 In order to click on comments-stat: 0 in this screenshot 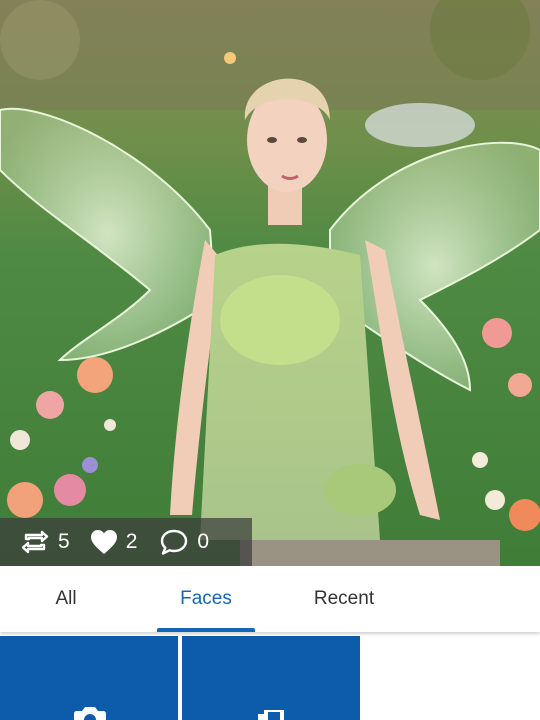, I will do `click(184, 542)`.